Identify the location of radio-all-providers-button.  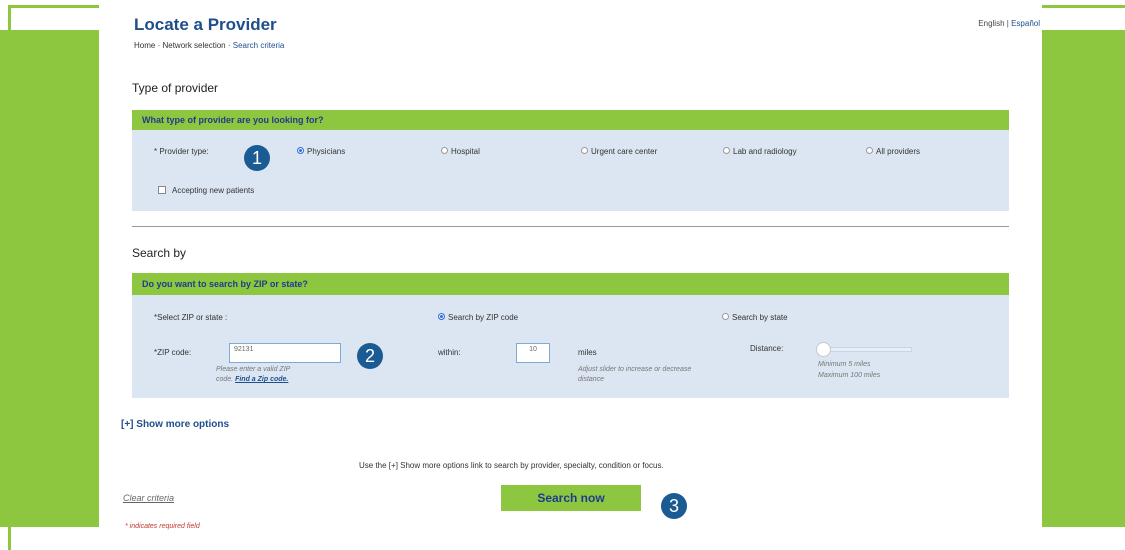
(869, 151).